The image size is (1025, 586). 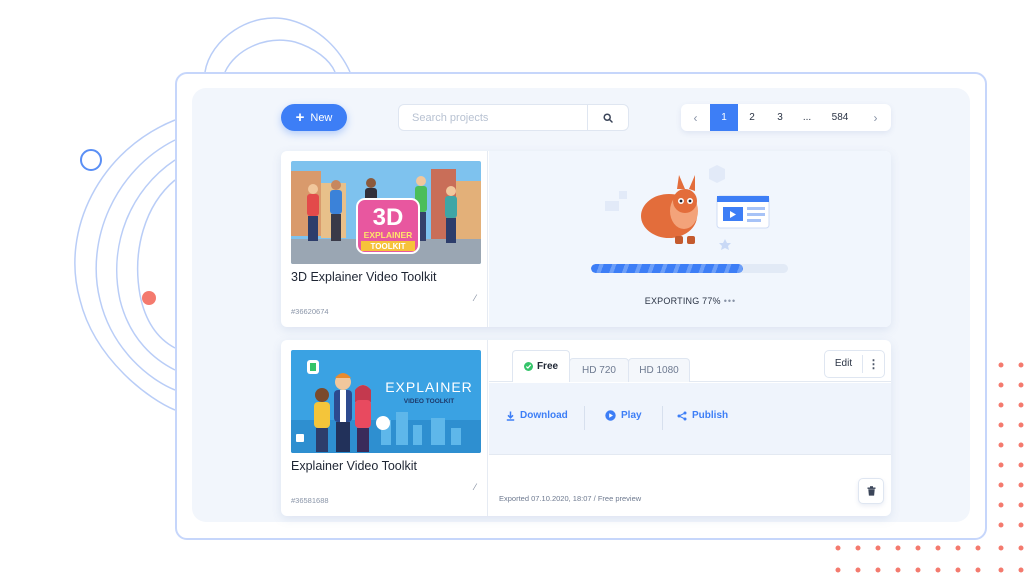 I want to click on export-progress-fill, so click(x=667, y=268).